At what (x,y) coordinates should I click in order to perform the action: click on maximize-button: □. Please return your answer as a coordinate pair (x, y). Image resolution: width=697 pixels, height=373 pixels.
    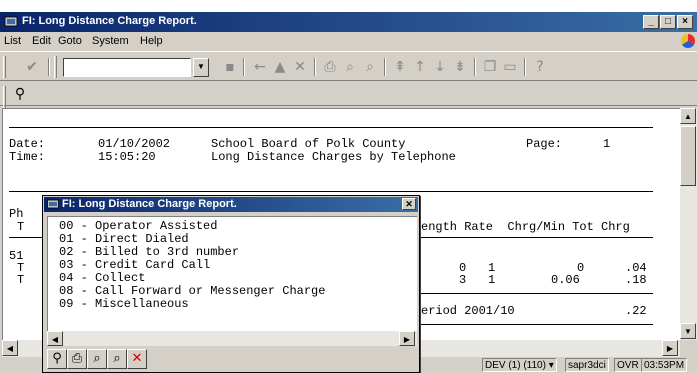
    Looking at the image, I should click on (668, 22).